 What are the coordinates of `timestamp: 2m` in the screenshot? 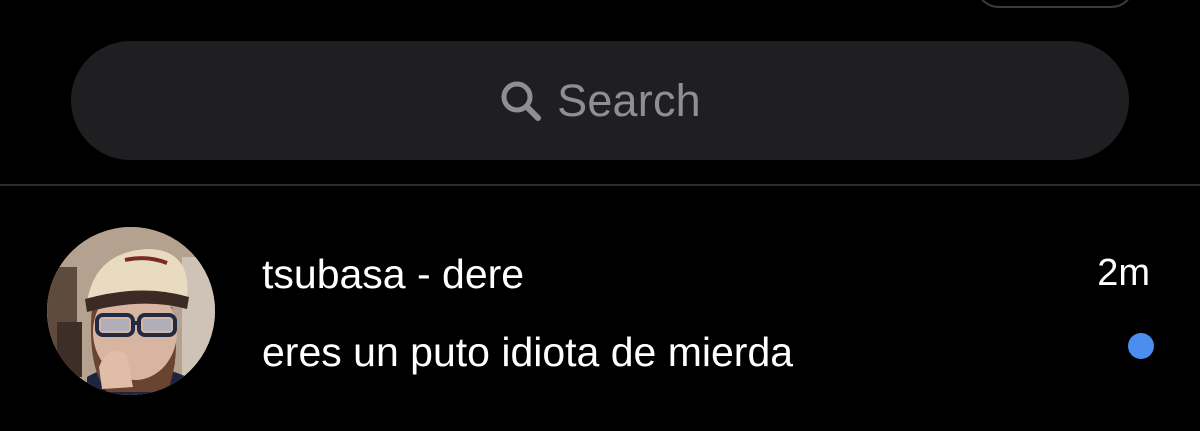 It's located at (1123, 273).